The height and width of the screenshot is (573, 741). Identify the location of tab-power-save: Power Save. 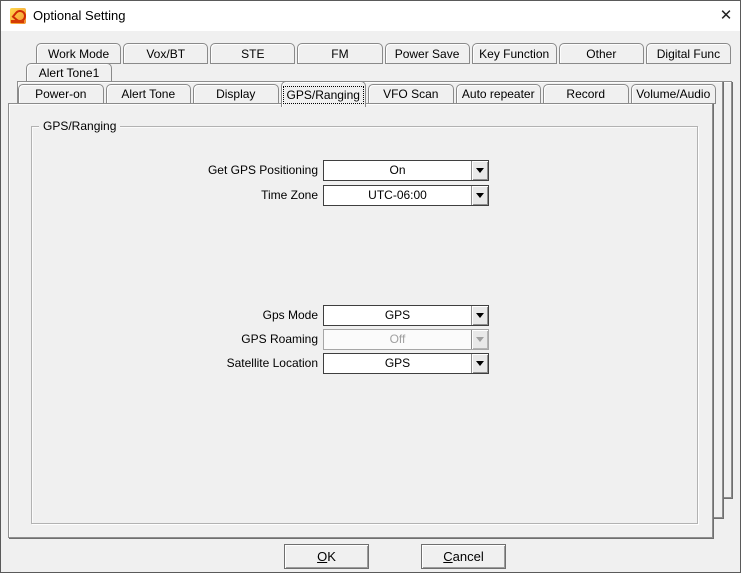
(427, 53).